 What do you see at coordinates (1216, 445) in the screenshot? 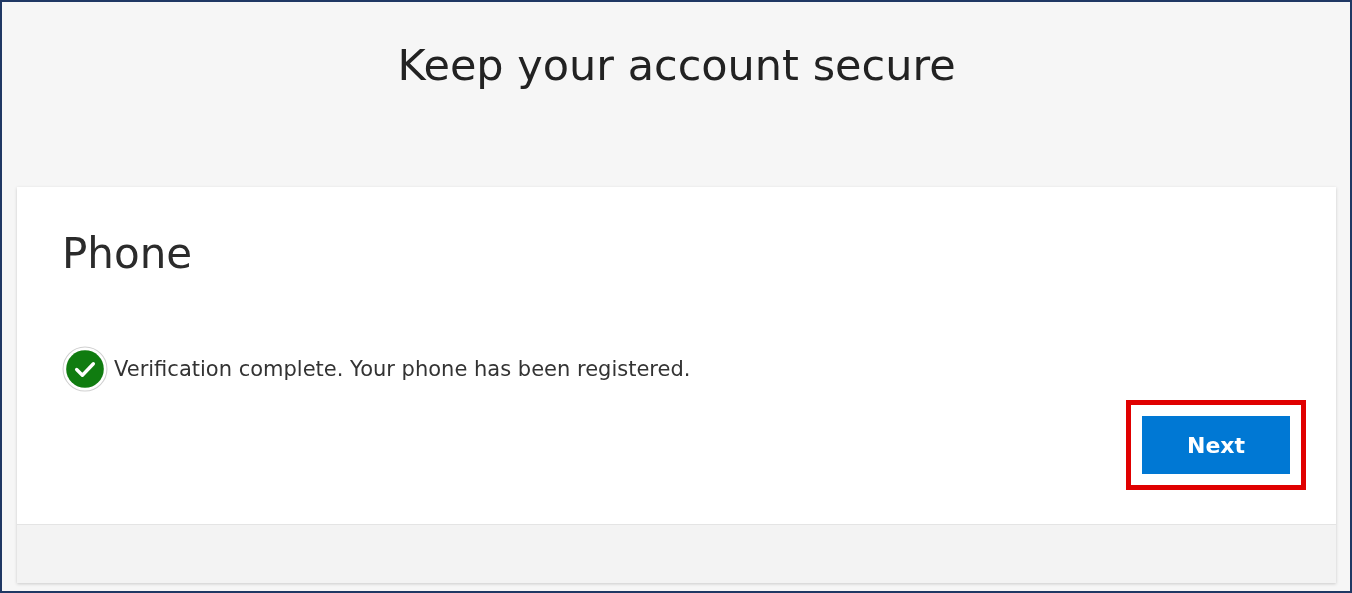
I see `next-button: Next` at bounding box center [1216, 445].